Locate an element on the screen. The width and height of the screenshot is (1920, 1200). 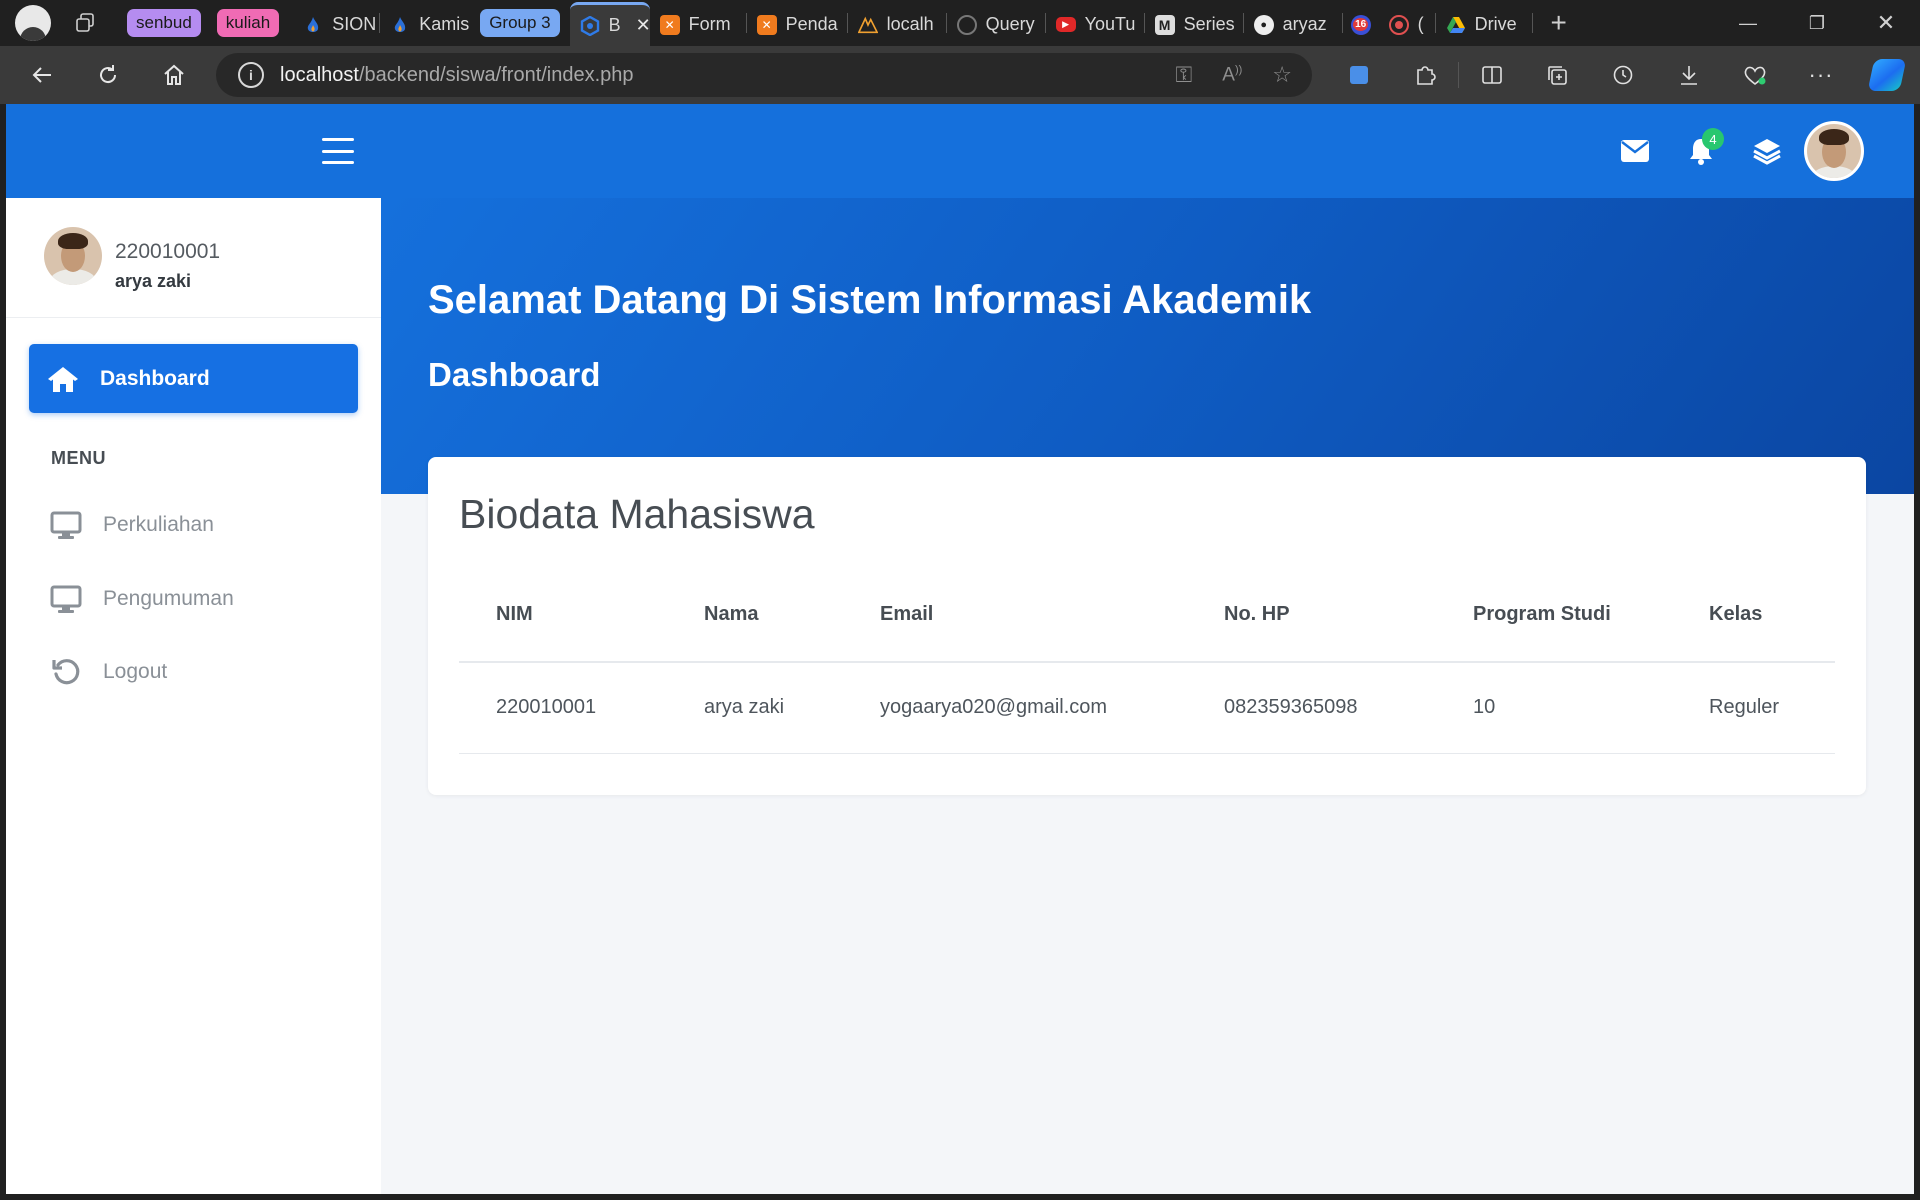
hamburger-menu-icon is located at coordinates (338, 151).